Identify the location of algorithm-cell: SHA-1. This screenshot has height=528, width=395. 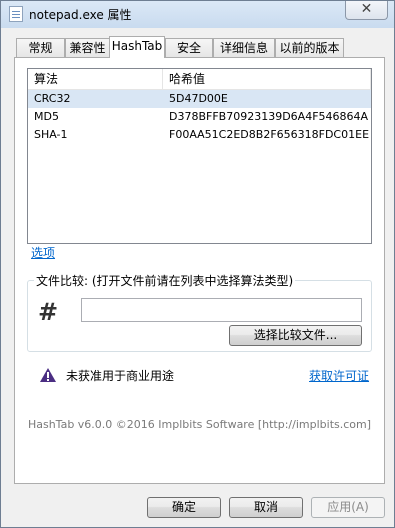
(51, 134).